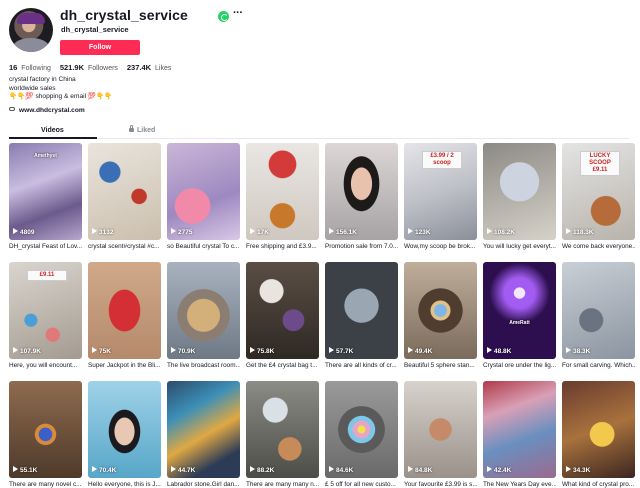 The width and height of the screenshot is (640, 488). Describe the element at coordinates (124, 310) in the screenshot. I see `video-thumbnail: 75K` at that location.